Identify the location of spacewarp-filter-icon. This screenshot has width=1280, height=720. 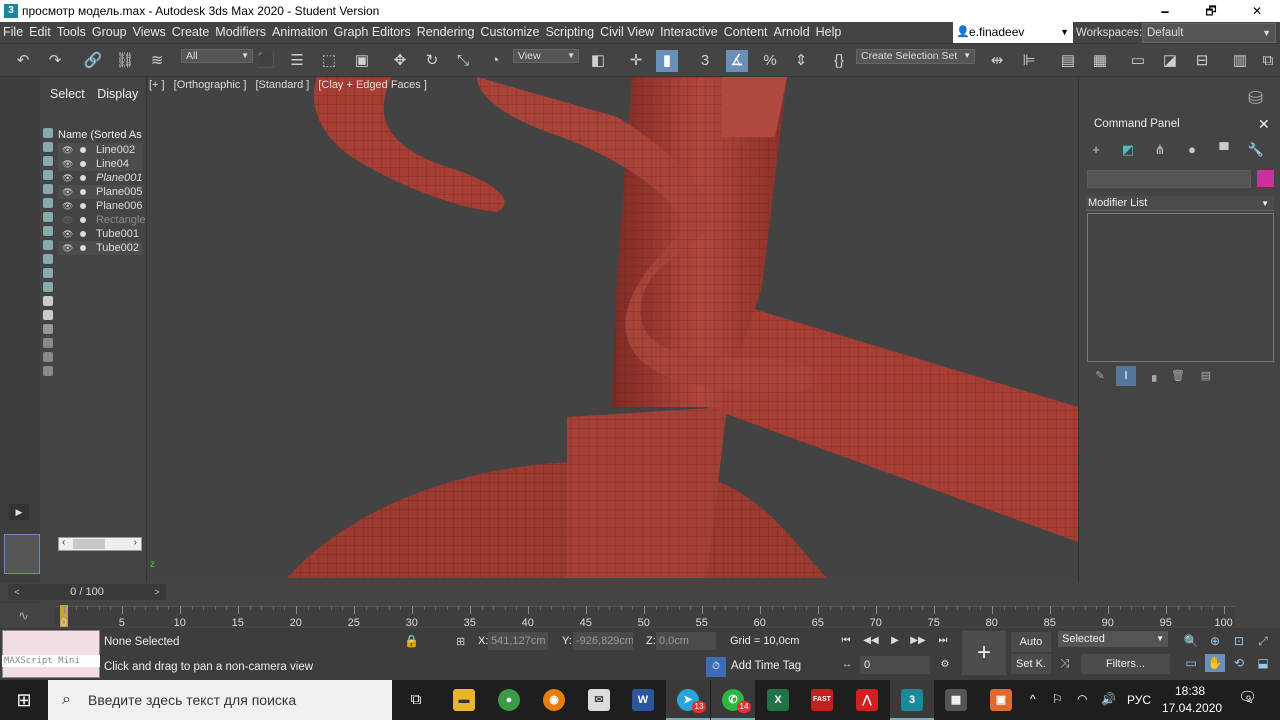
(48, 203).